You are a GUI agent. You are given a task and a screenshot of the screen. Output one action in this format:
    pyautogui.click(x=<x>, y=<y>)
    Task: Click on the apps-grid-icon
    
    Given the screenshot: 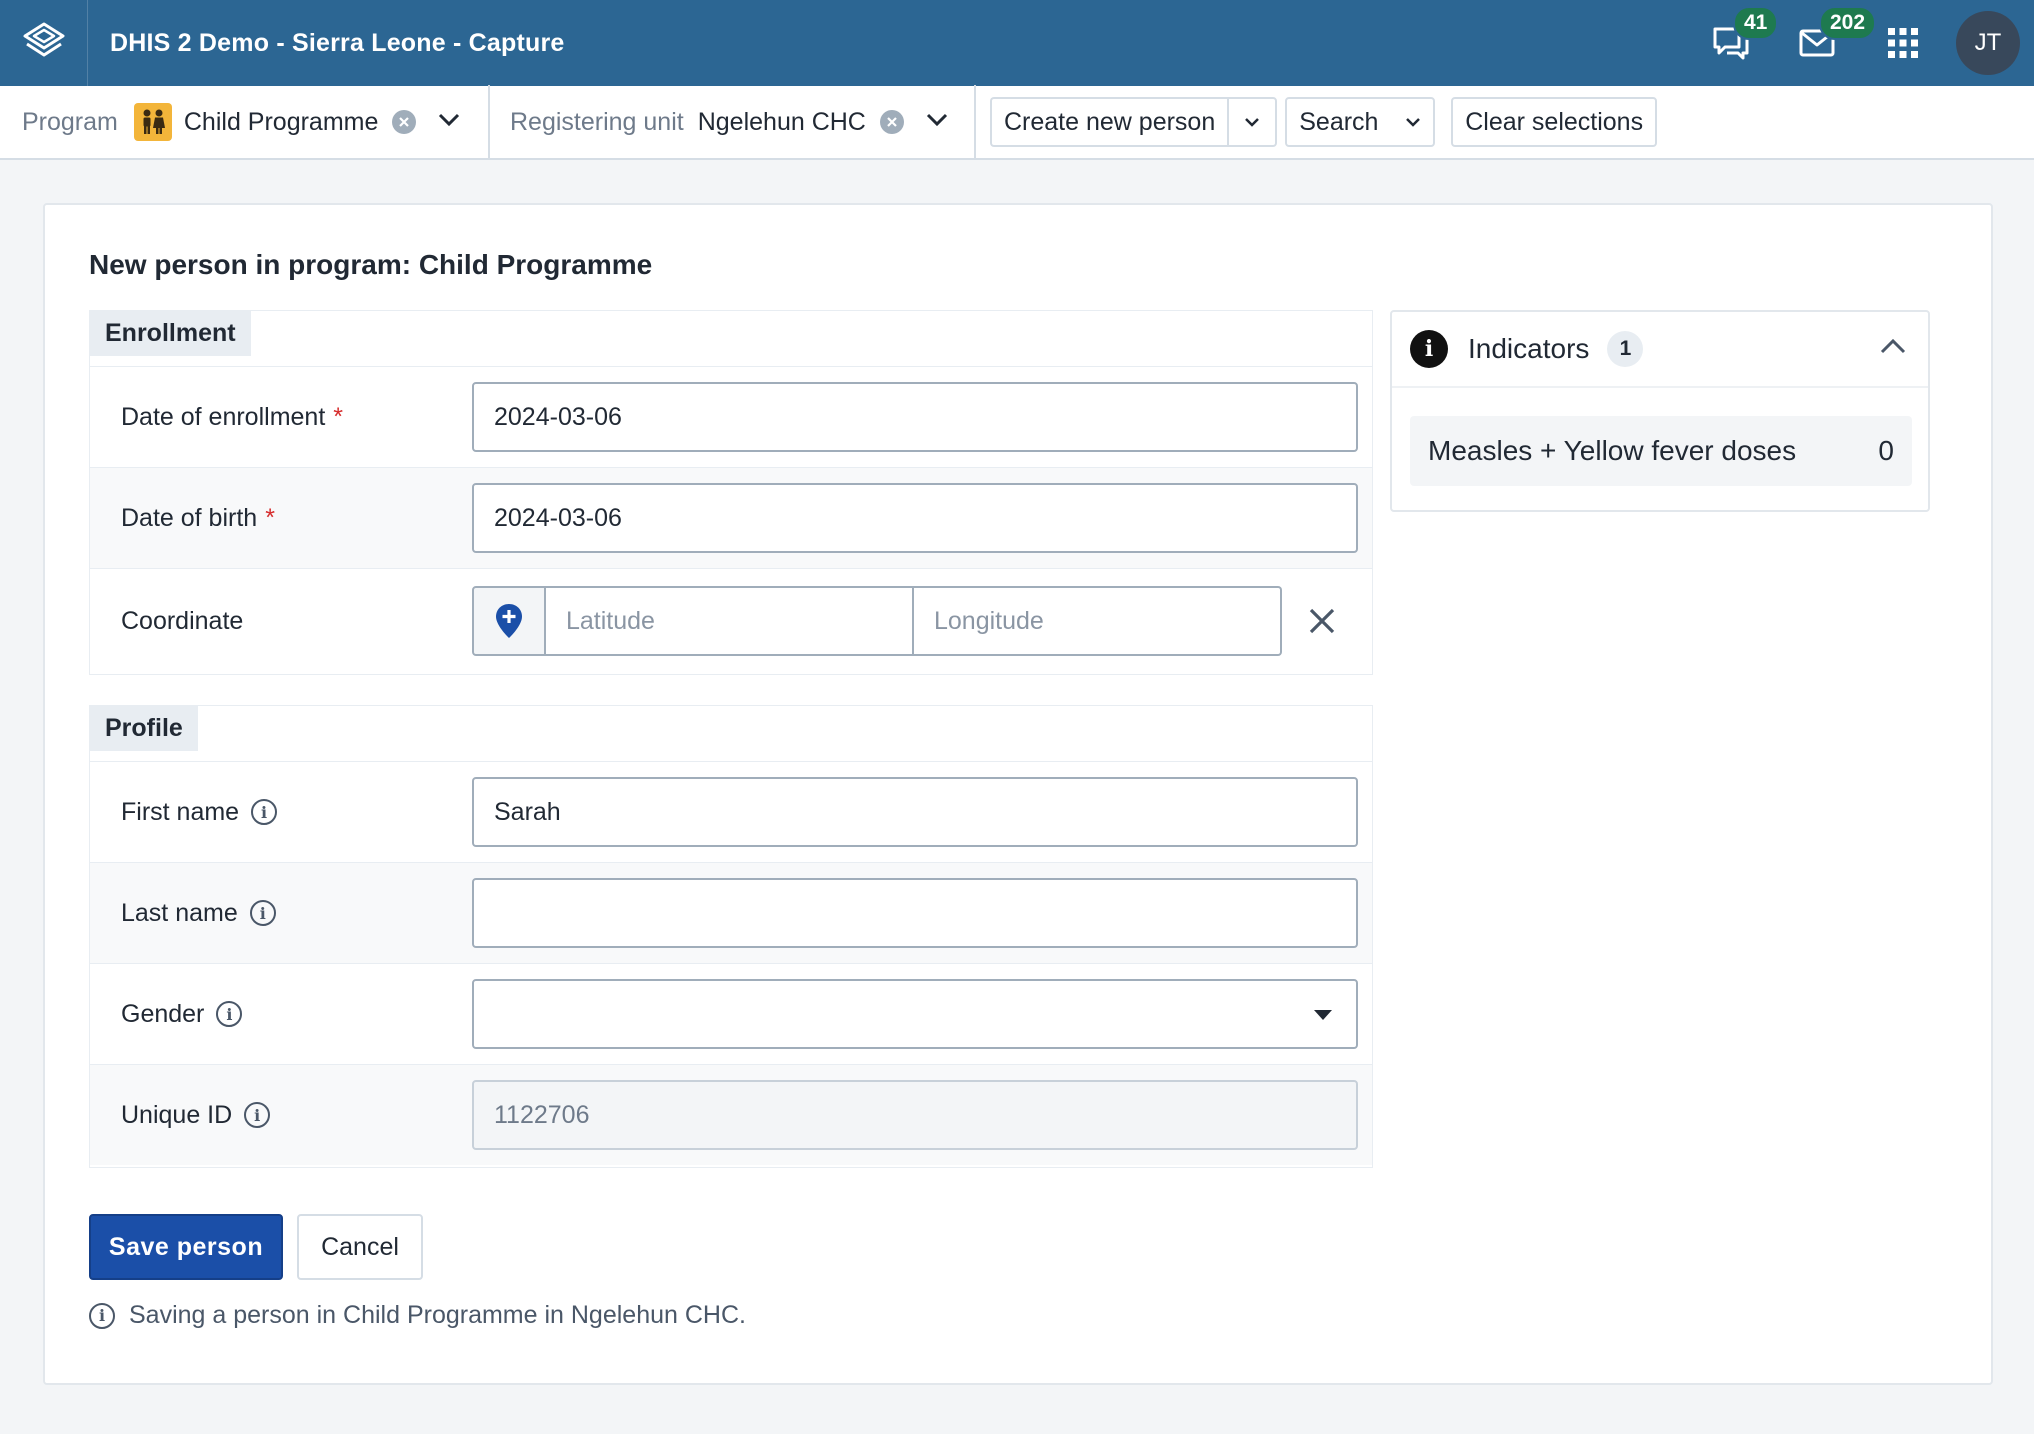 What is the action you would take?
    pyautogui.click(x=1903, y=43)
    